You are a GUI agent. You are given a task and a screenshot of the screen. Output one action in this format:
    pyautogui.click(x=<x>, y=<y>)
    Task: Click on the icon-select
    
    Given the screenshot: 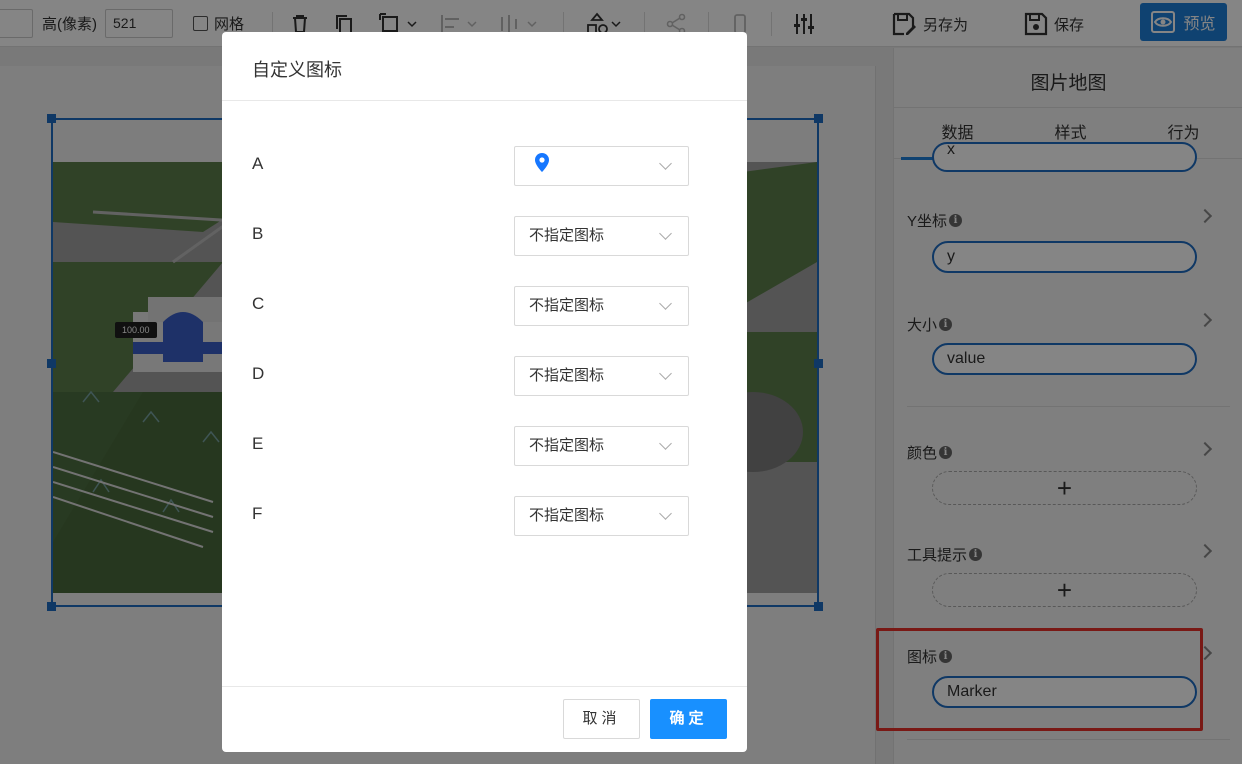 What is the action you would take?
    pyautogui.click(x=601, y=166)
    